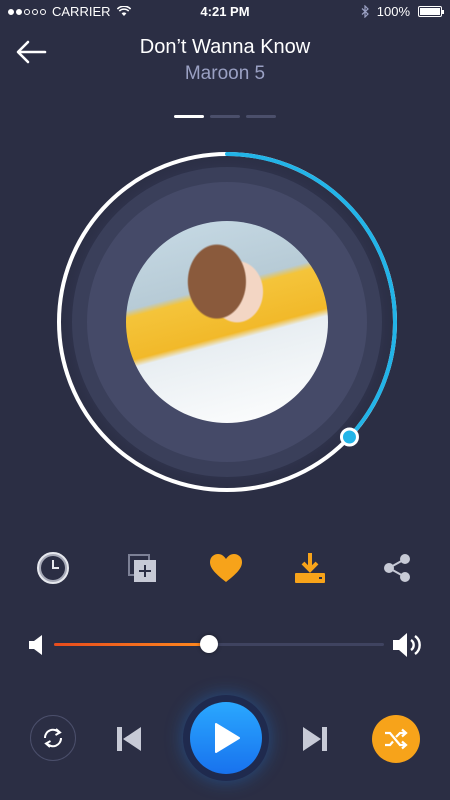  What do you see at coordinates (209, 644) in the screenshot?
I see `volume-handle` at bounding box center [209, 644].